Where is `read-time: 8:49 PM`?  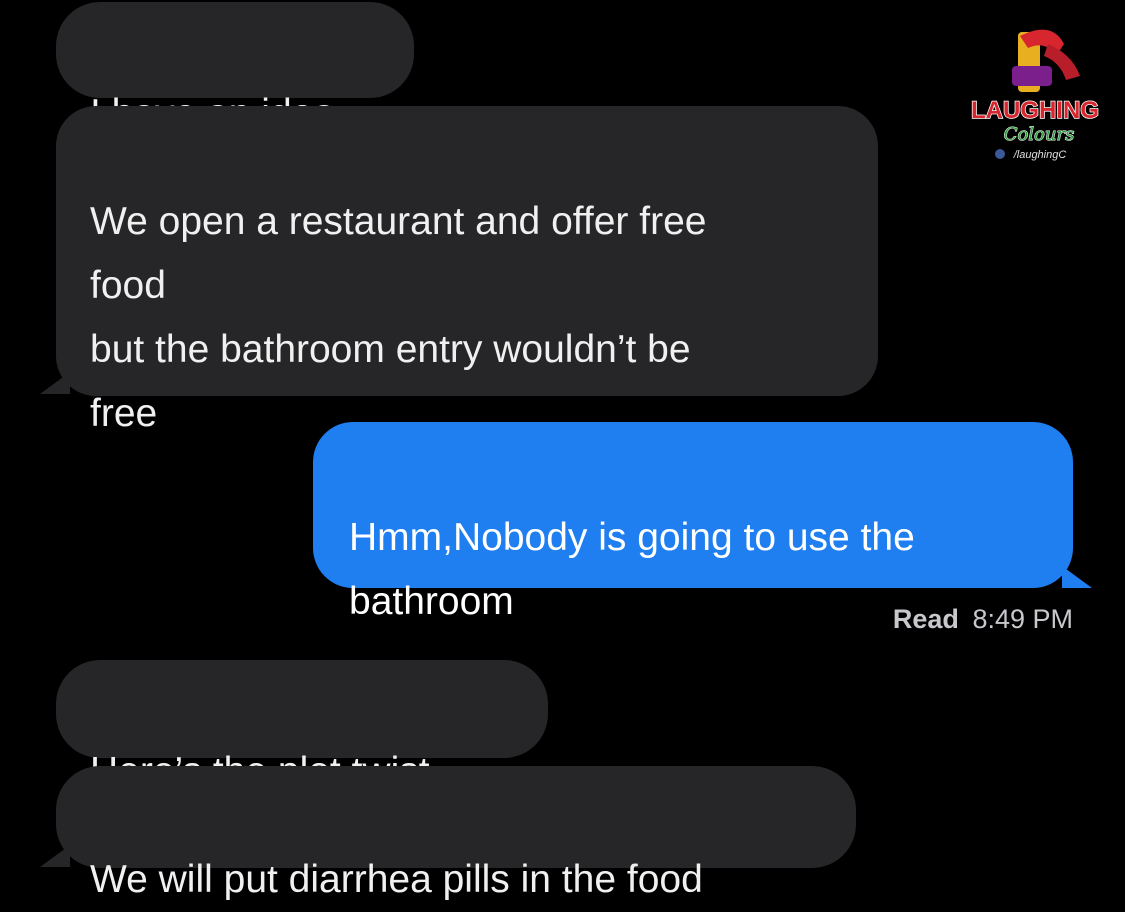
read-time: 8:49 PM is located at coordinates (1022, 619).